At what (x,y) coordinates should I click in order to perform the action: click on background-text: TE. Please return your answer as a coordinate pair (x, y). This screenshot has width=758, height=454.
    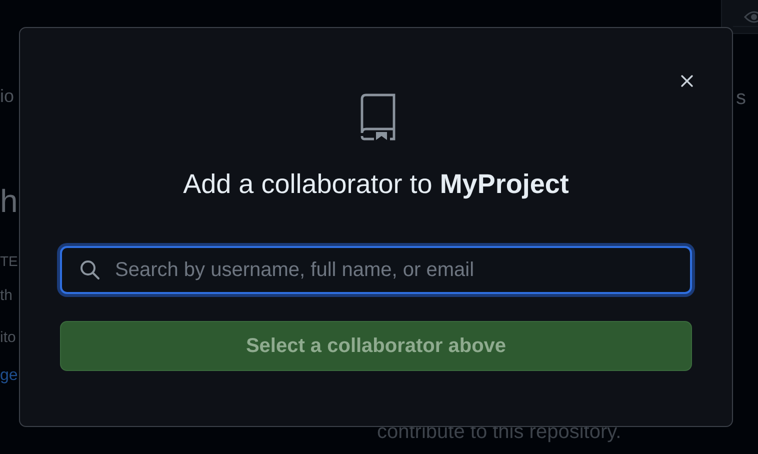
    Looking at the image, I should click on (9, 261).